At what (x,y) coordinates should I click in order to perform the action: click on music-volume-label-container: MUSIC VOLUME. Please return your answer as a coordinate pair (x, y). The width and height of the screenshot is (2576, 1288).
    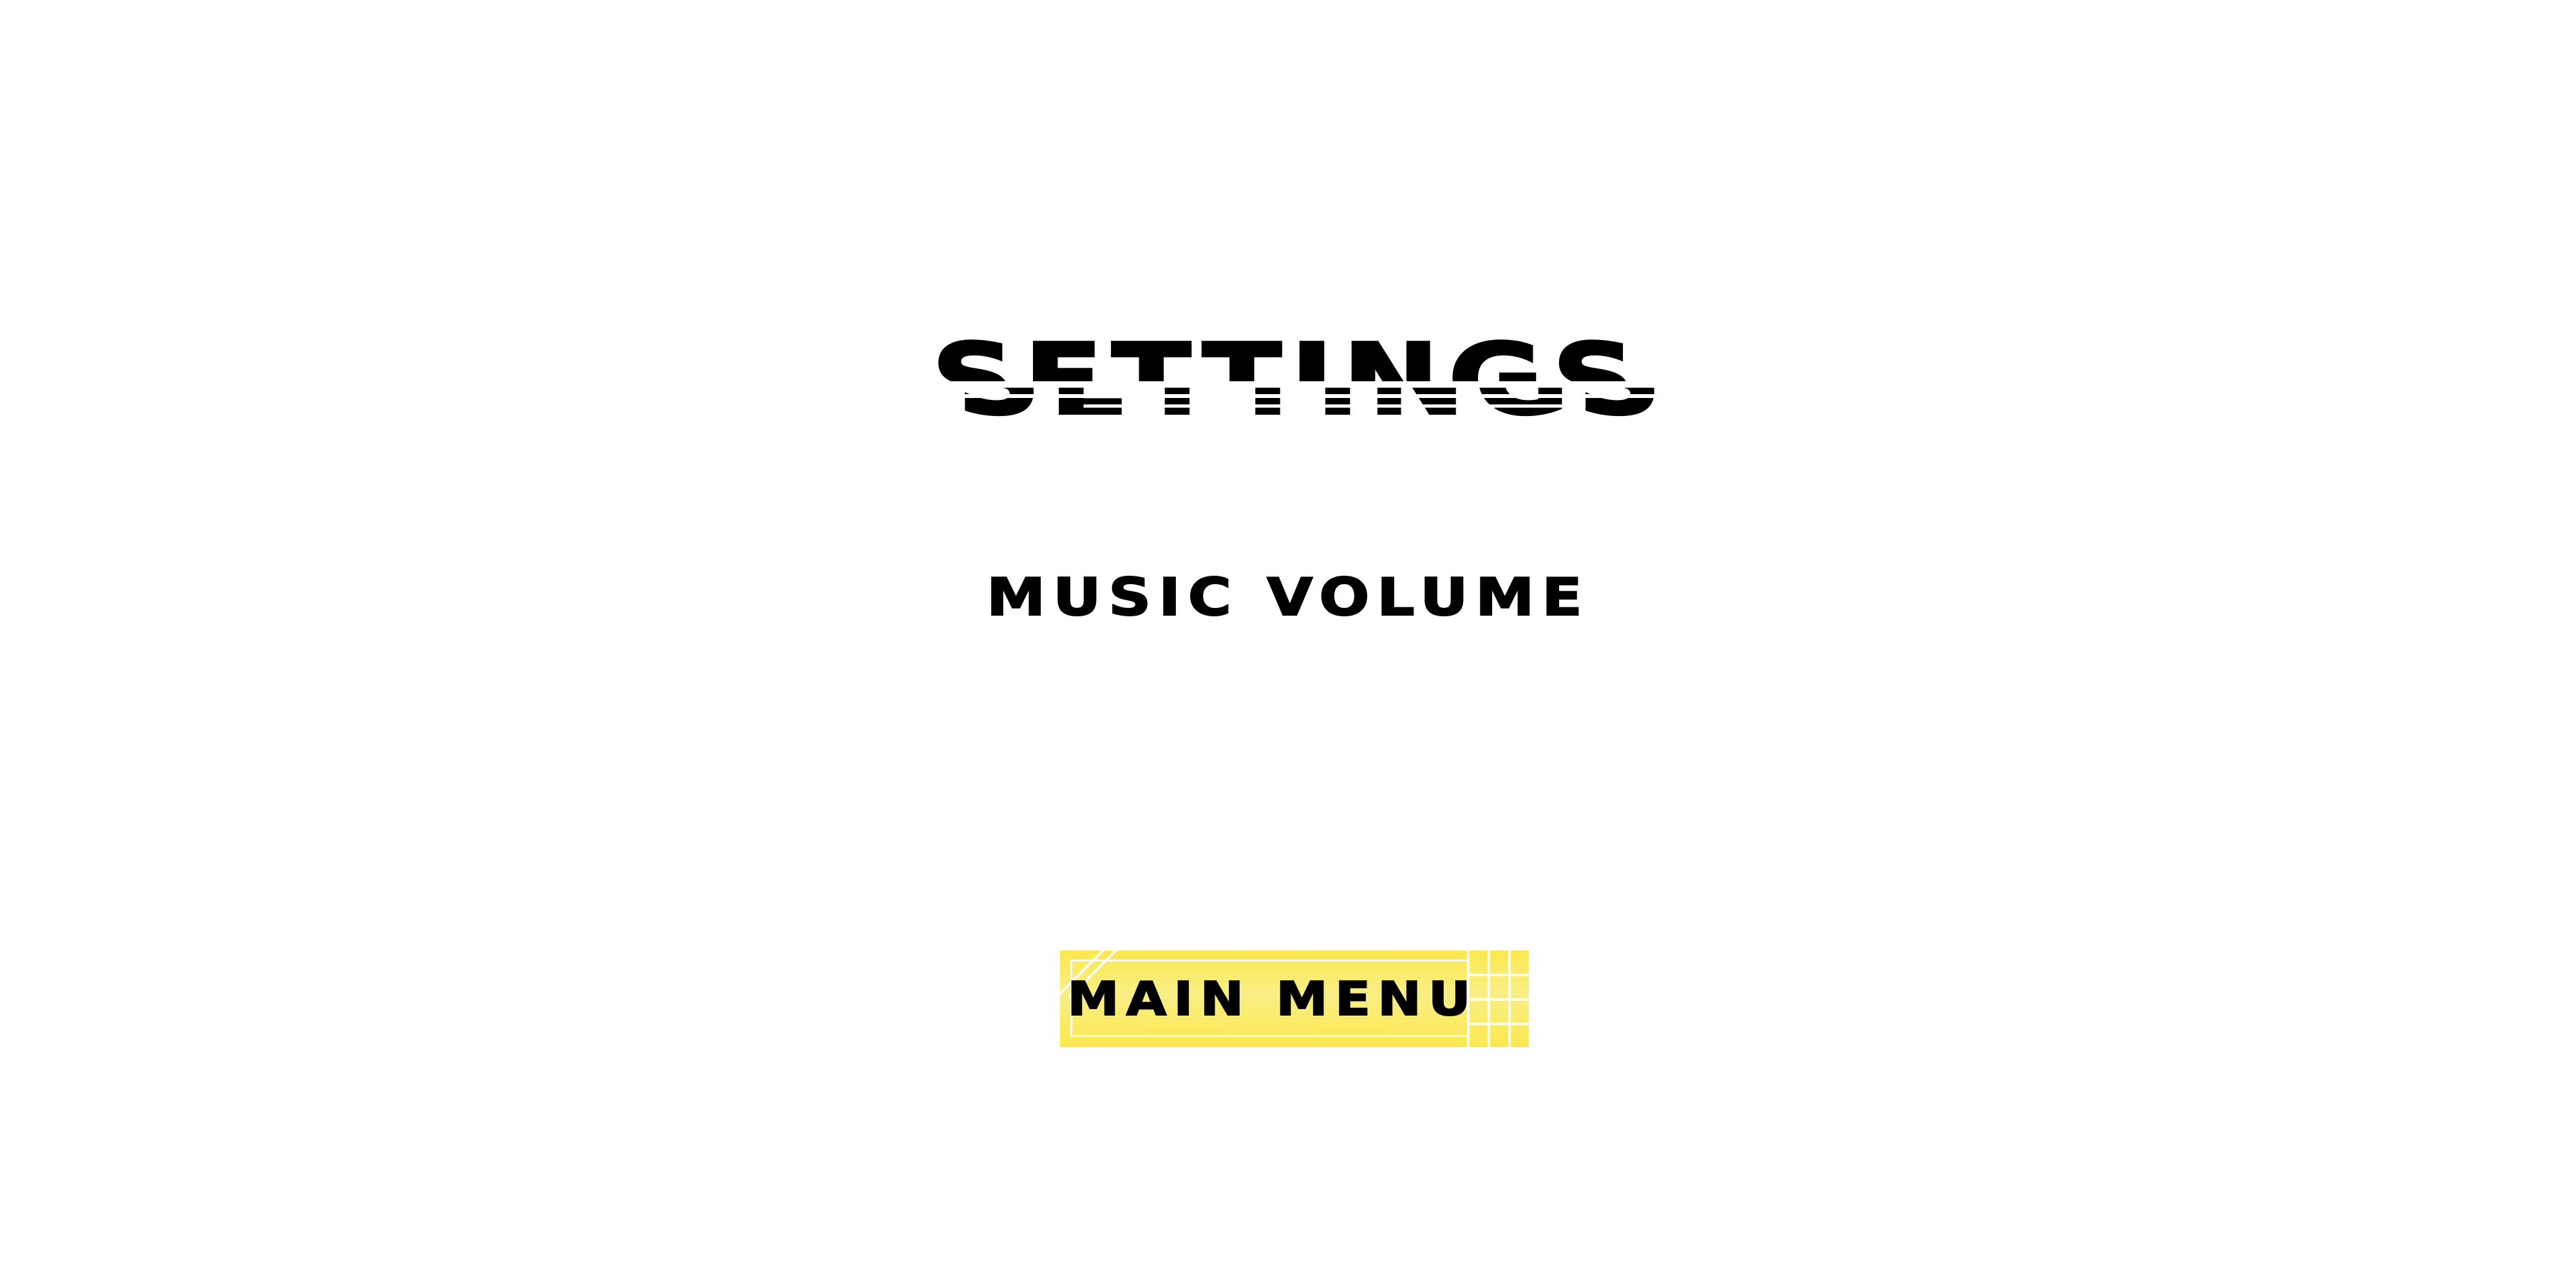
    Looking at the image, I should click on (1288, 598).